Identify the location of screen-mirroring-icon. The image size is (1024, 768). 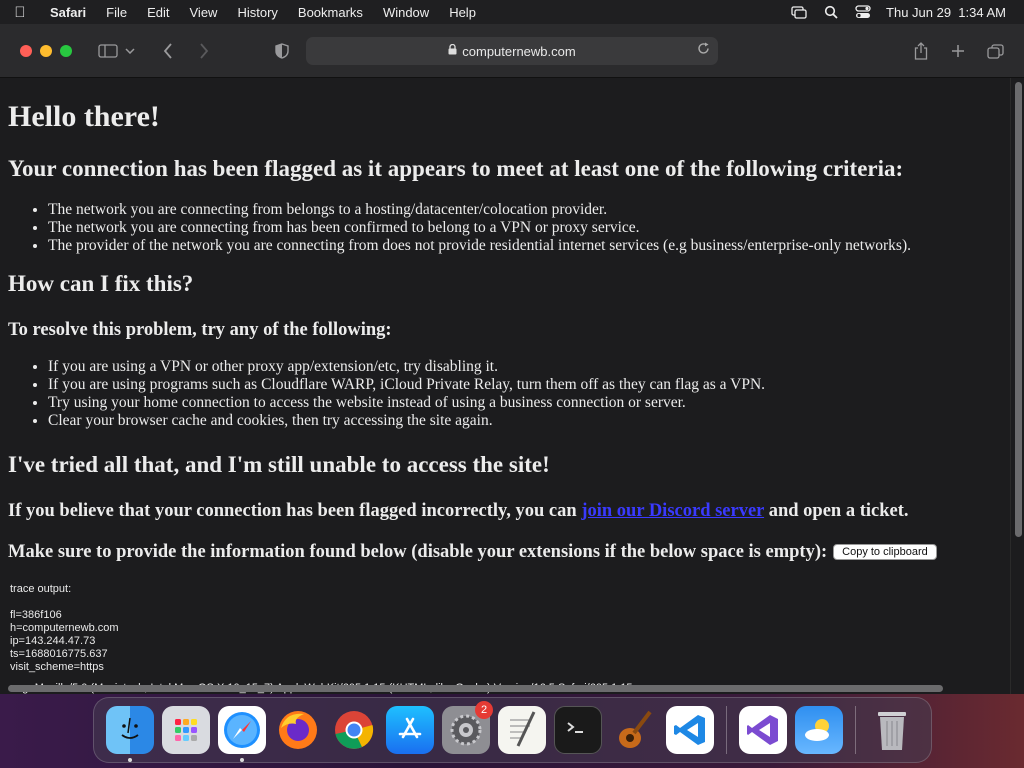
(799, 12).